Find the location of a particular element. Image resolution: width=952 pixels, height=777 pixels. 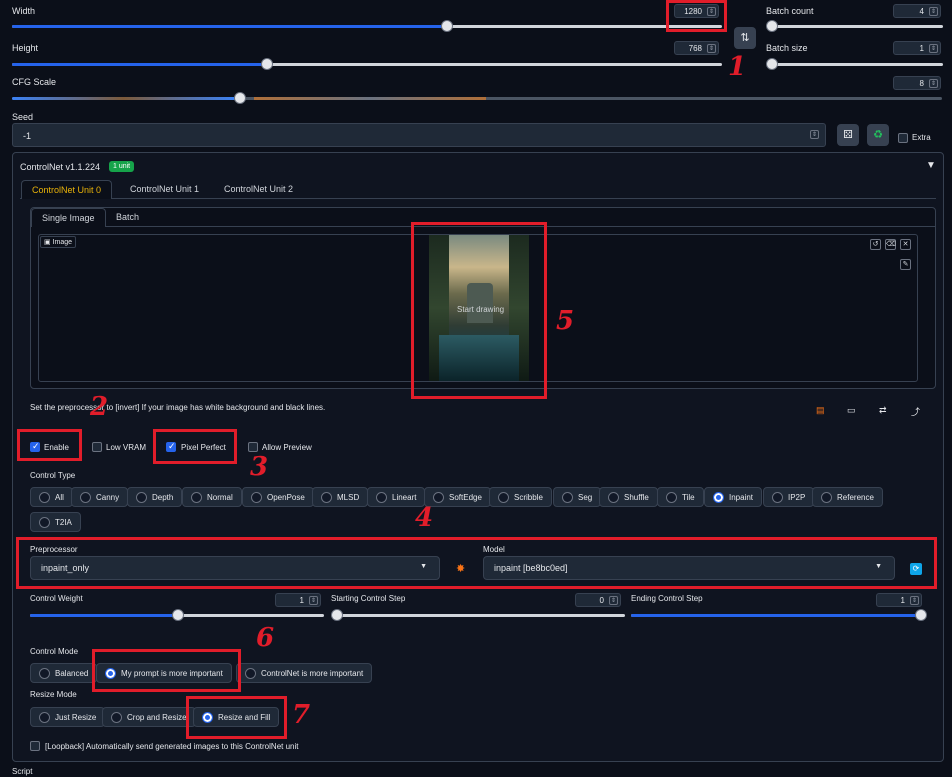

height-slider-fill is located at coordinates (140, 64).